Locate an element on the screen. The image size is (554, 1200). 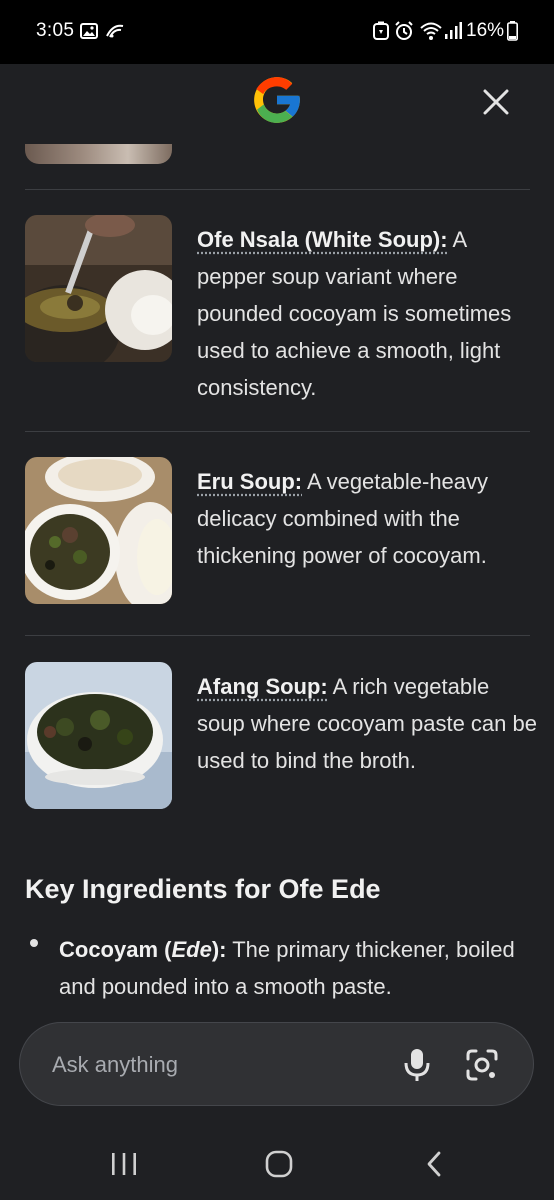
item-title: Eru Soup: is located at coordinates (249, 481).